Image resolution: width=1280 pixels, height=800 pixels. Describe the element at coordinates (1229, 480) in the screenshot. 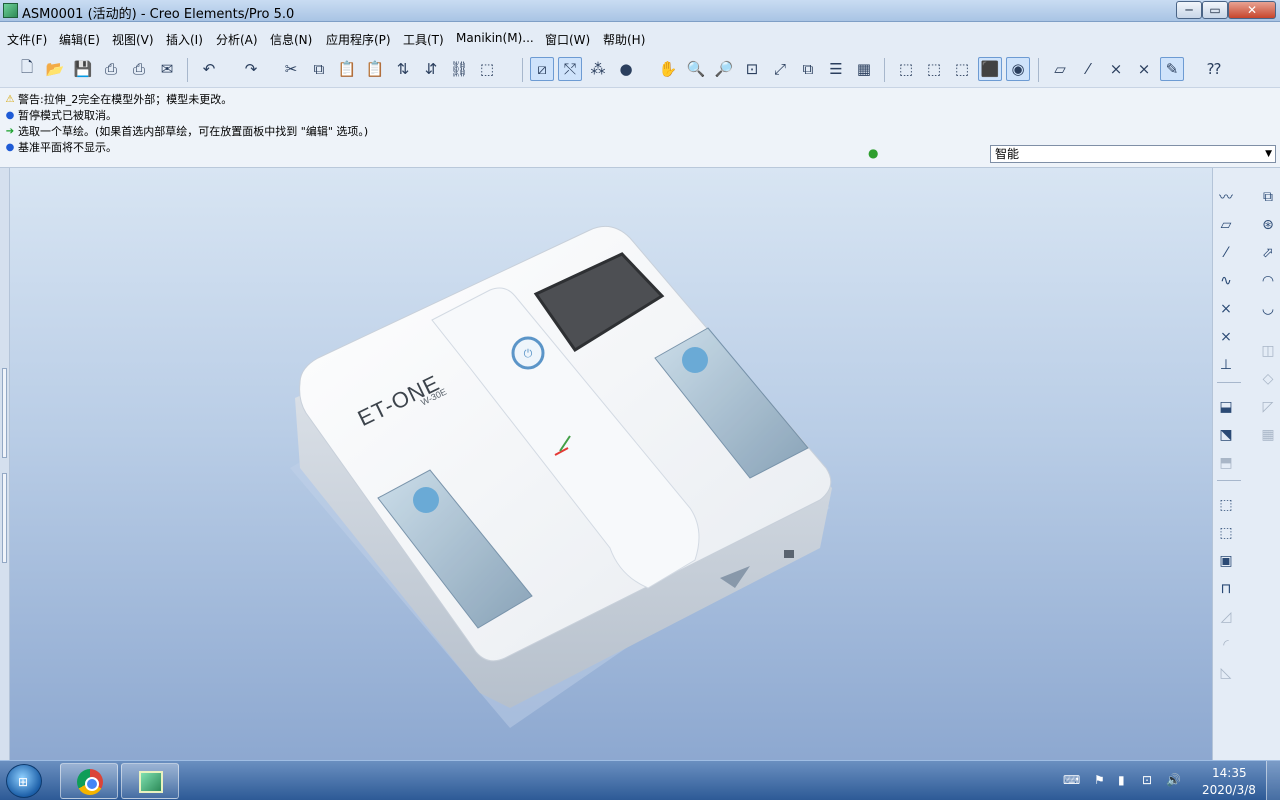

I see `toolbar-separator` at that location.